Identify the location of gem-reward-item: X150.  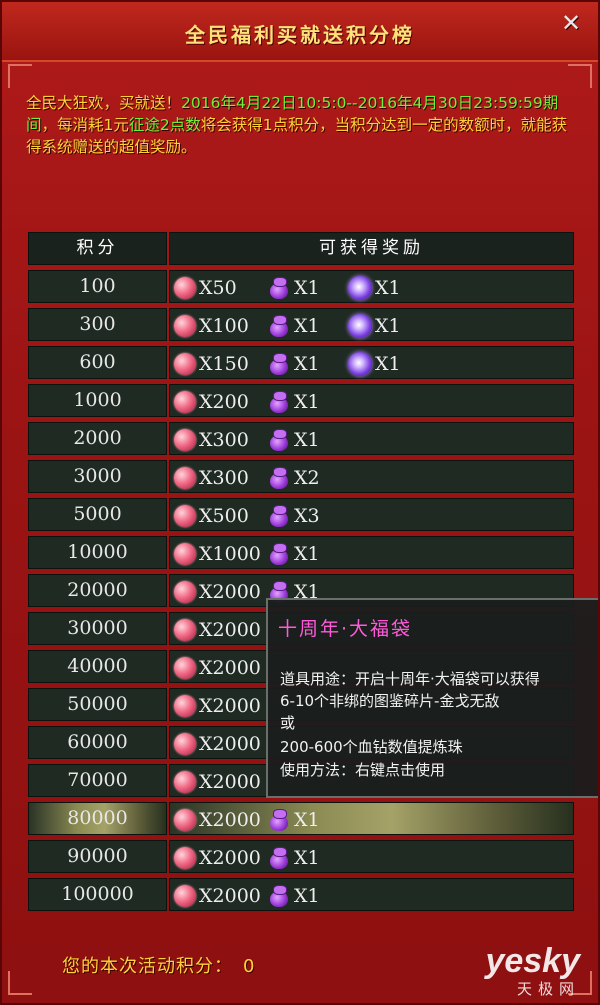
(211, 363).